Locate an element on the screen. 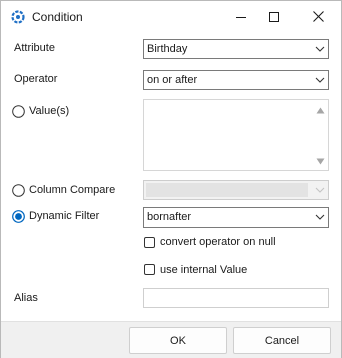 The image size is (342, 358). operator-dropdown: on or after is located at coordinates (236, 80).